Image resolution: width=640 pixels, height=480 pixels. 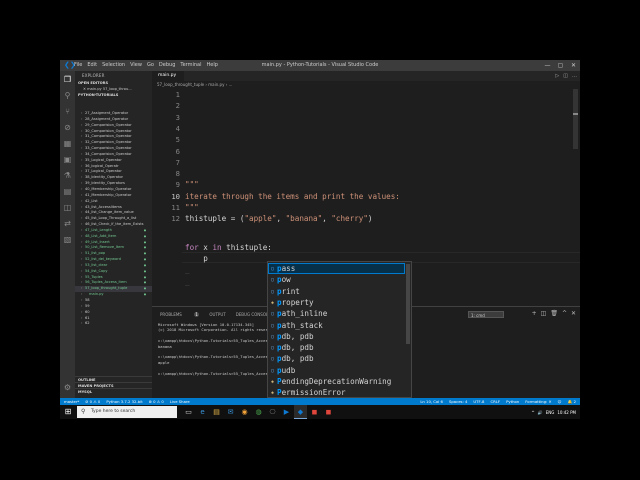 I want to click on task-view-icon: ▭, so click(x=188, y=412).